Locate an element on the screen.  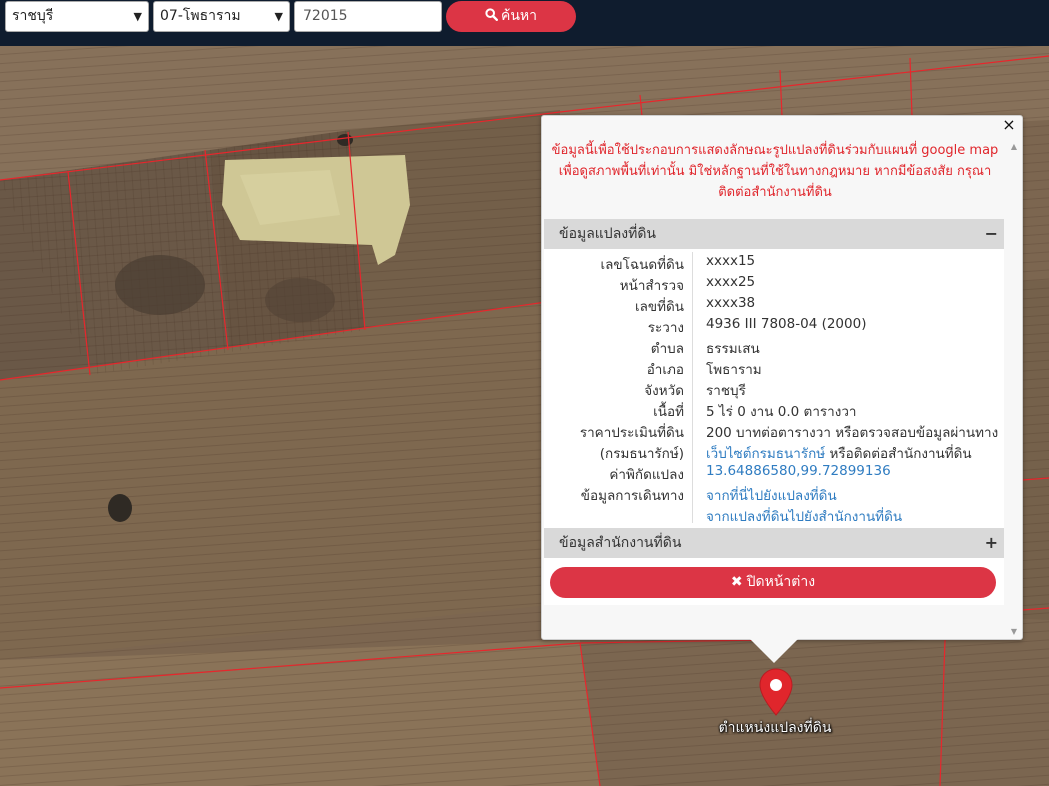
popup-pointer is located at coordinates (774, 651).